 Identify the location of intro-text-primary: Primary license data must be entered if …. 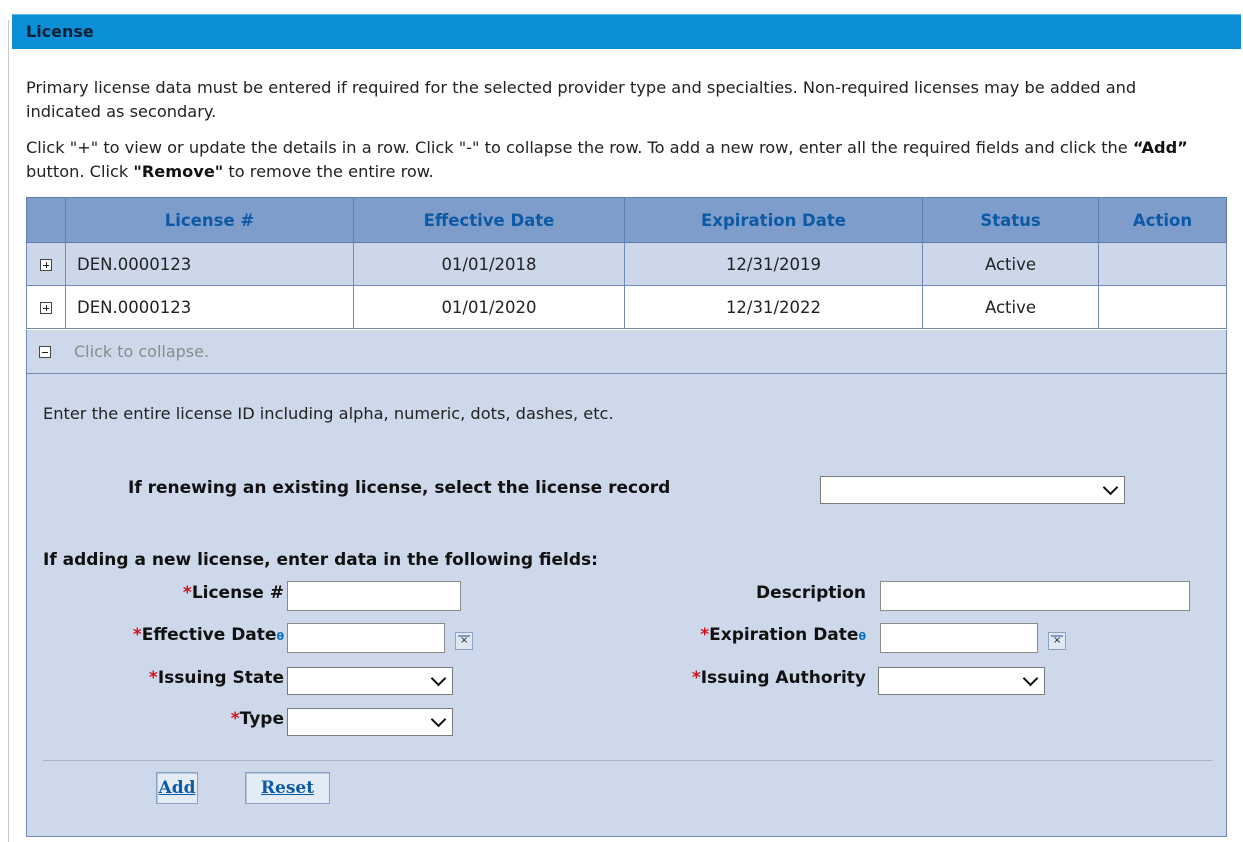
(581, 99).